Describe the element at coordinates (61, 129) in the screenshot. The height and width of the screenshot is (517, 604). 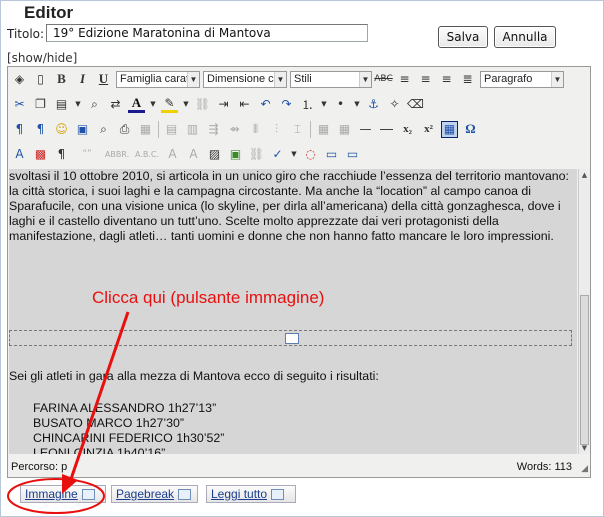
I see `emoticon-icon: ☺` at that location.